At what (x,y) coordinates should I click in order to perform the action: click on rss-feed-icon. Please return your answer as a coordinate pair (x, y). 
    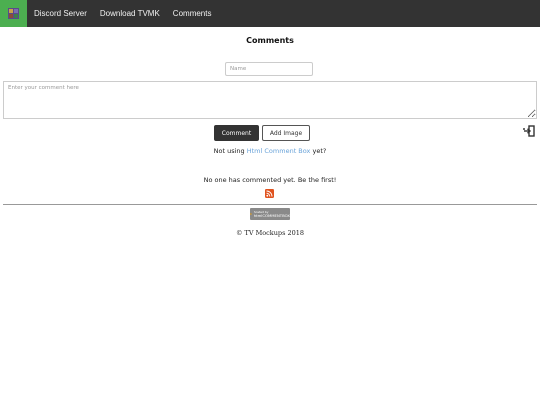
    Looking at the image, I should click on (269, 193).